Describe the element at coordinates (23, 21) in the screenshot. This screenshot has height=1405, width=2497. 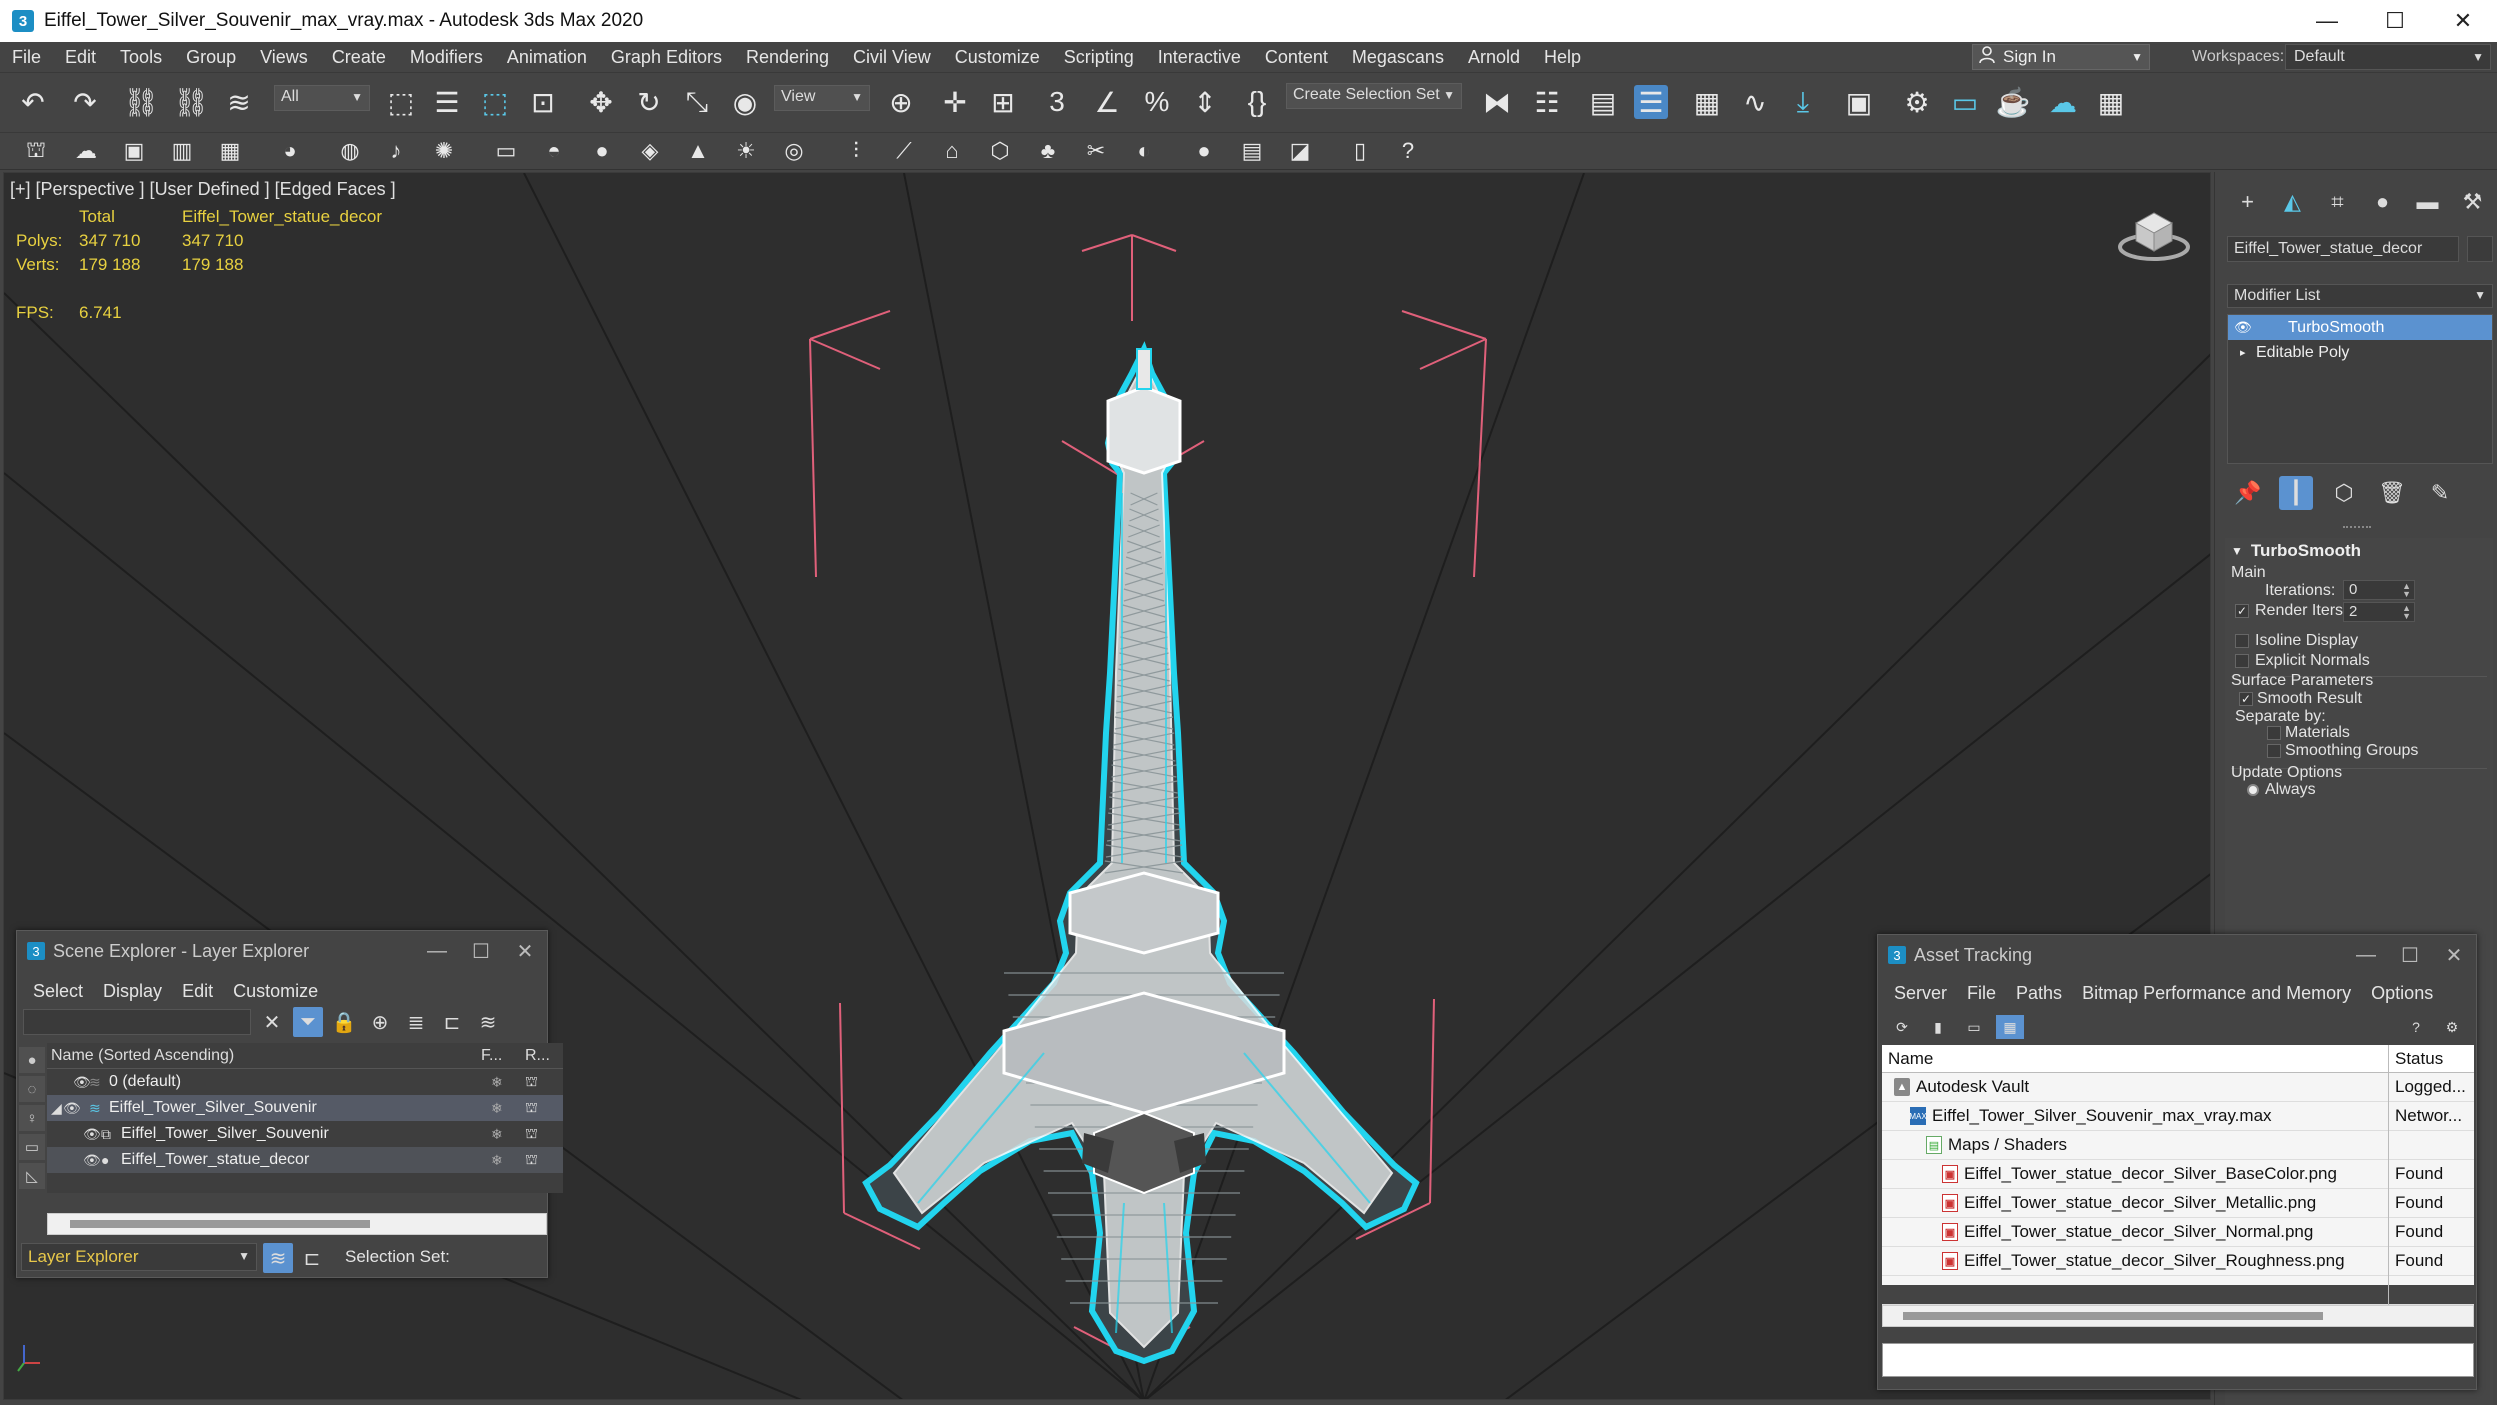
I see `3dsmax-app-icon: 3` at that location.